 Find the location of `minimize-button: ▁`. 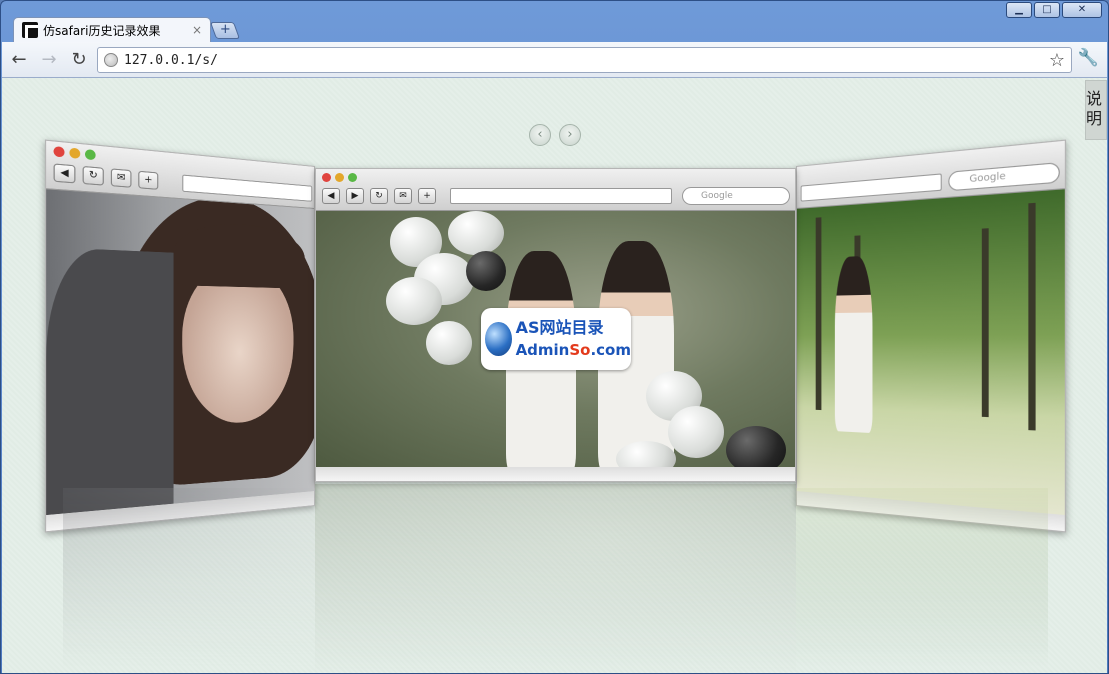

minimize-button: ▁ is located at coordinates (1019, 10).